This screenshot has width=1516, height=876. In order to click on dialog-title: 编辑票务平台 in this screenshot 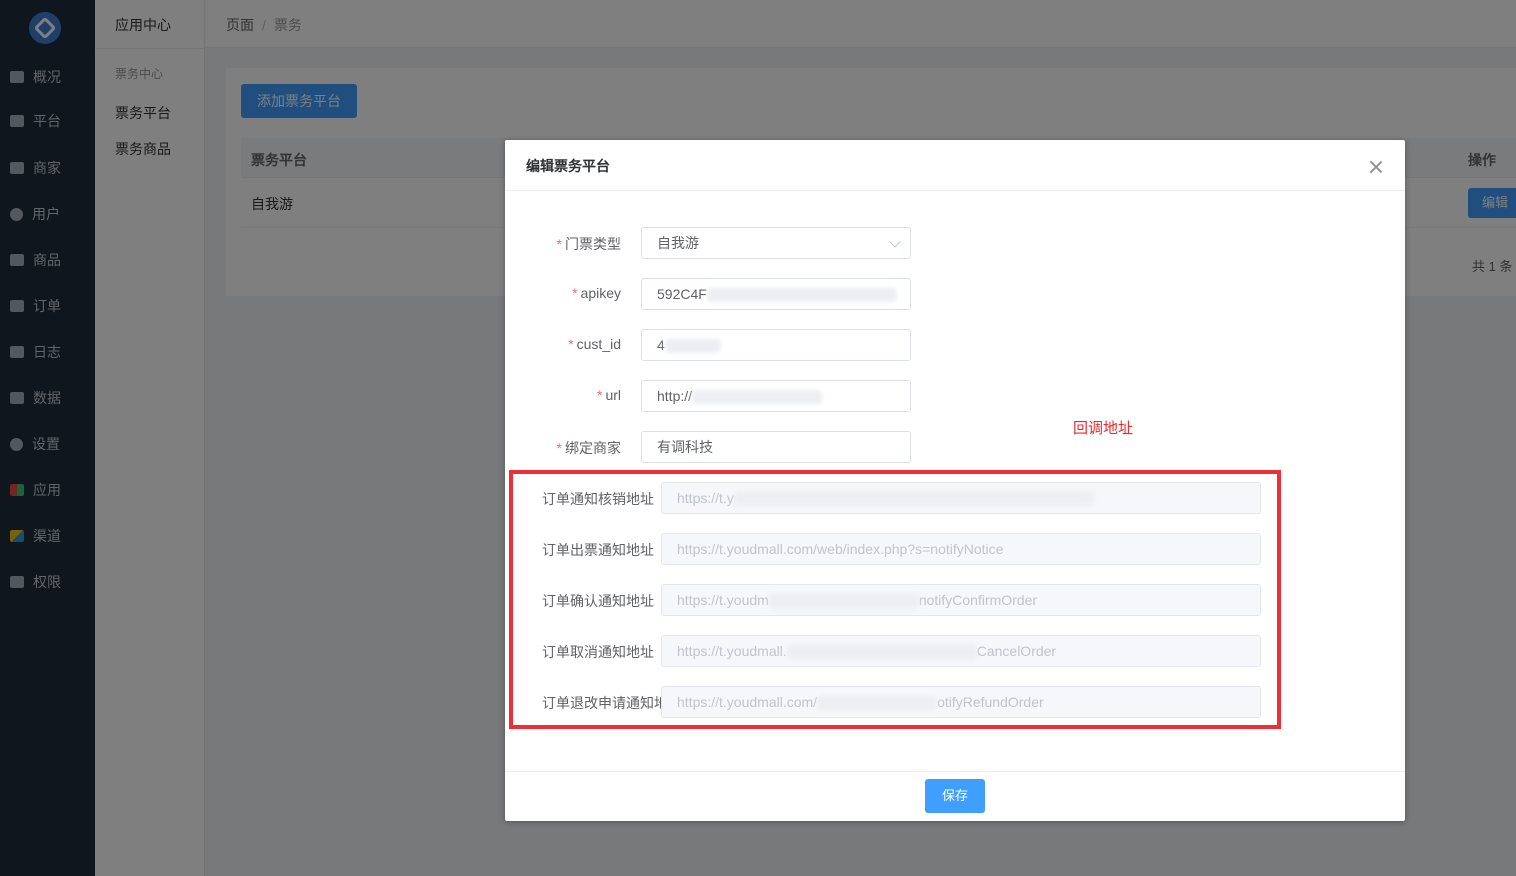, I will do `click(568, 166)`.